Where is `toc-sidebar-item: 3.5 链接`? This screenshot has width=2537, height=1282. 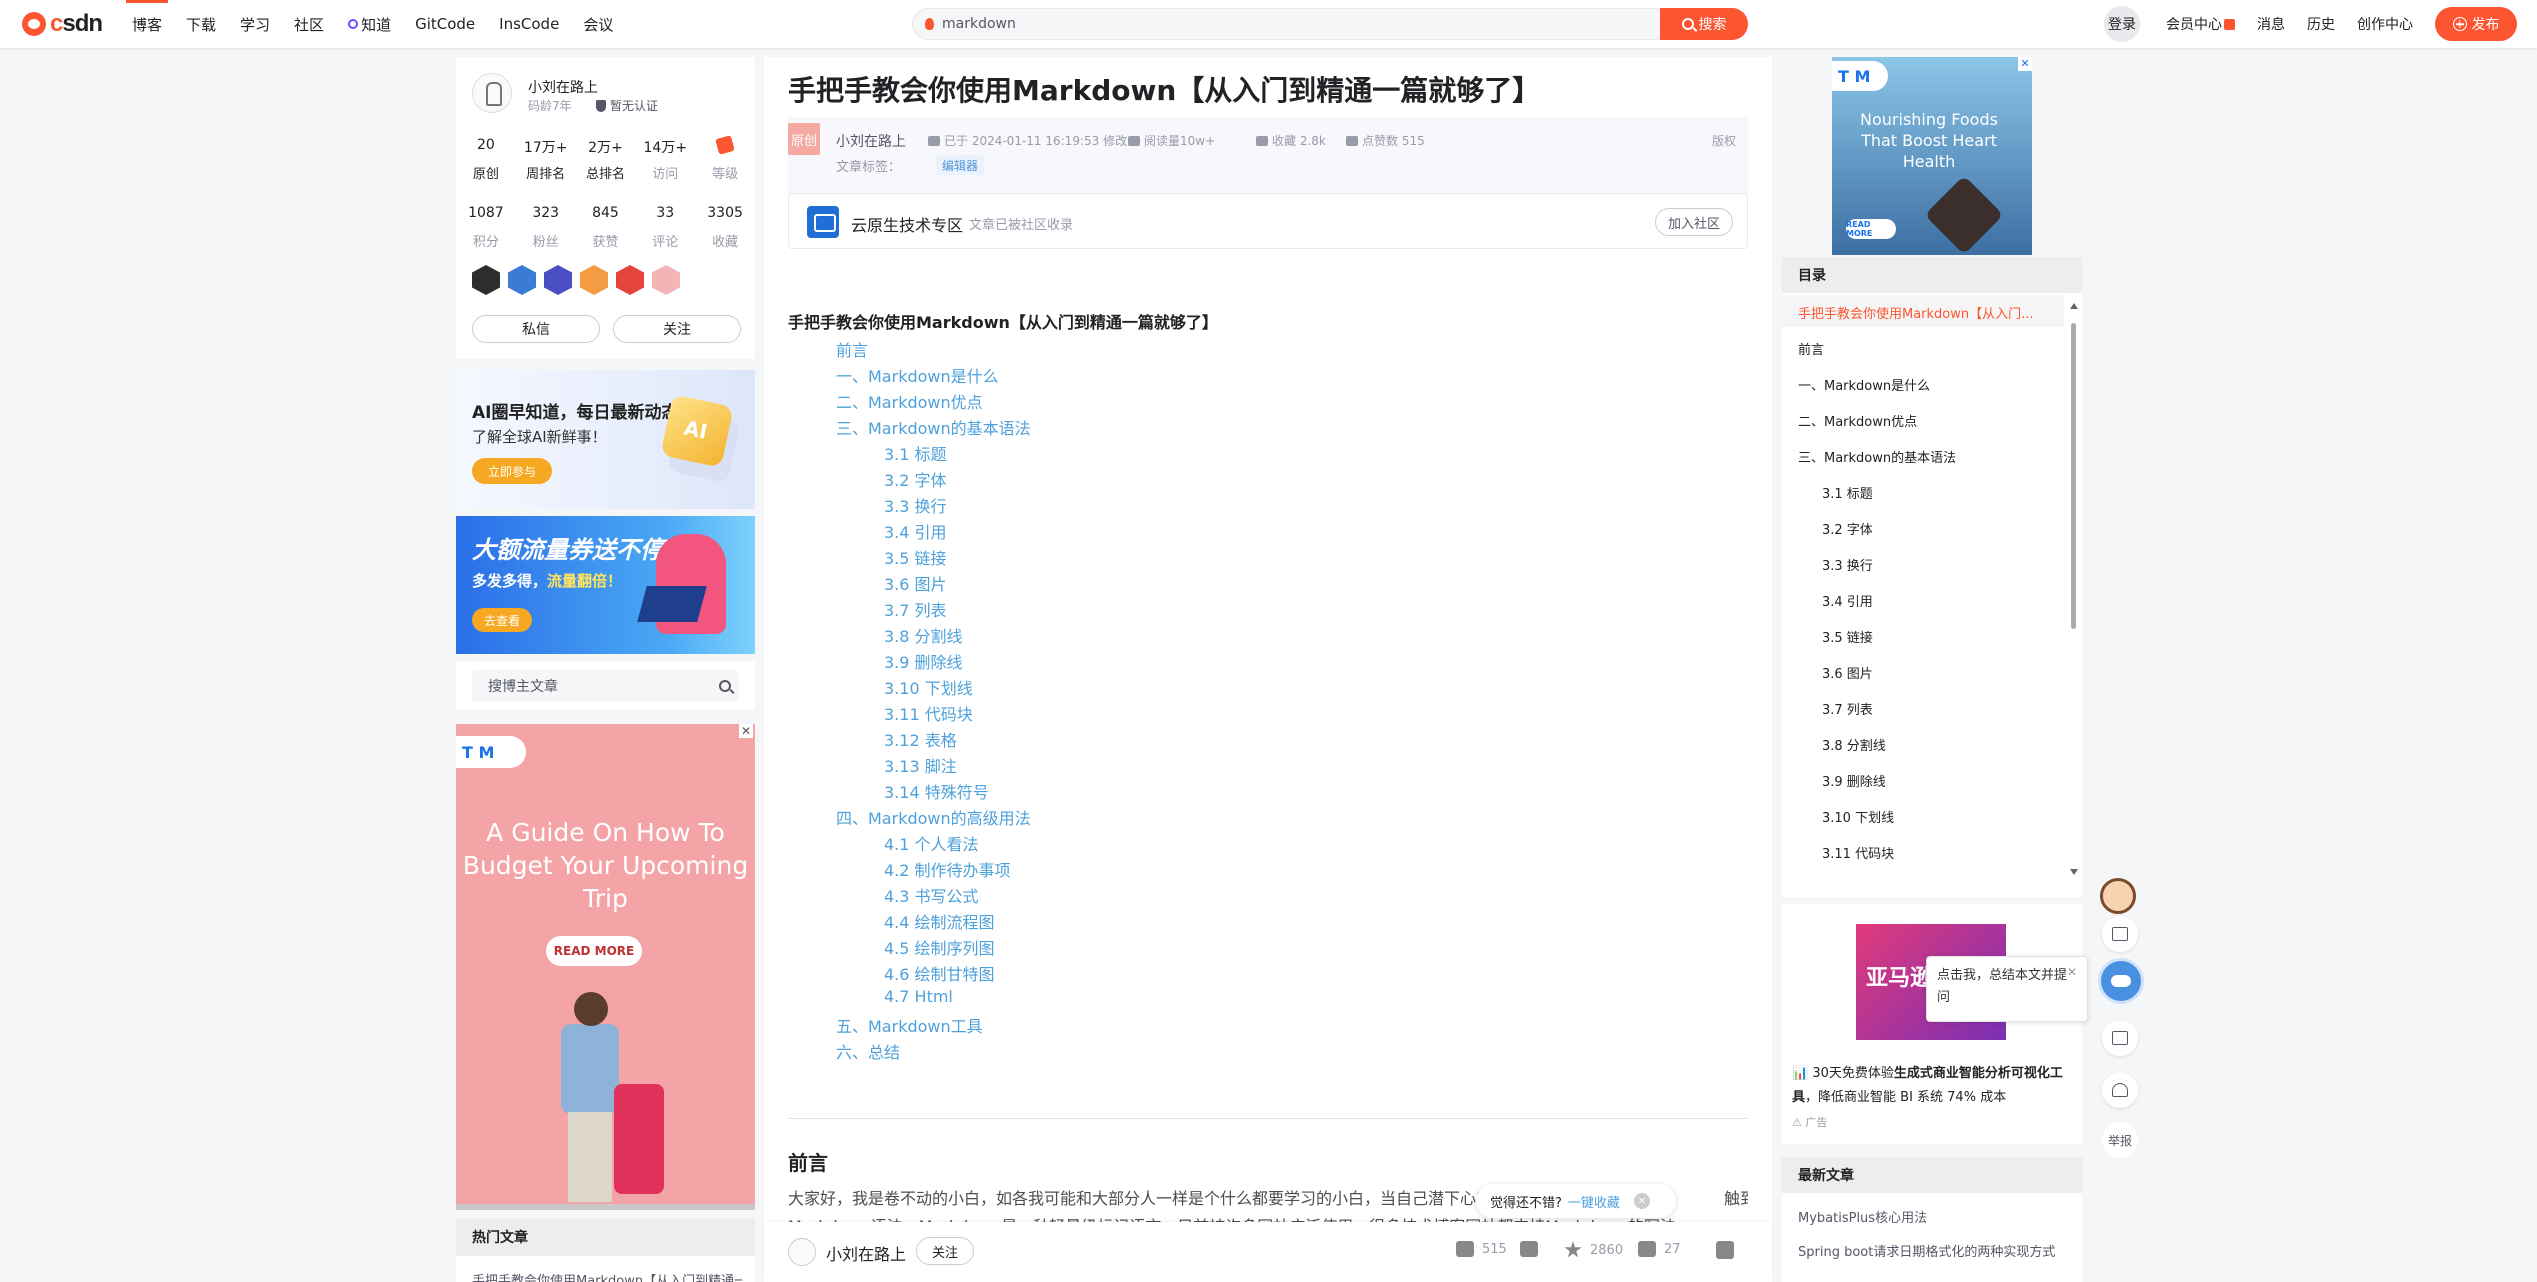 toc-sidebar-item: 3.5 链接 is located at coordinates (1847, 636).